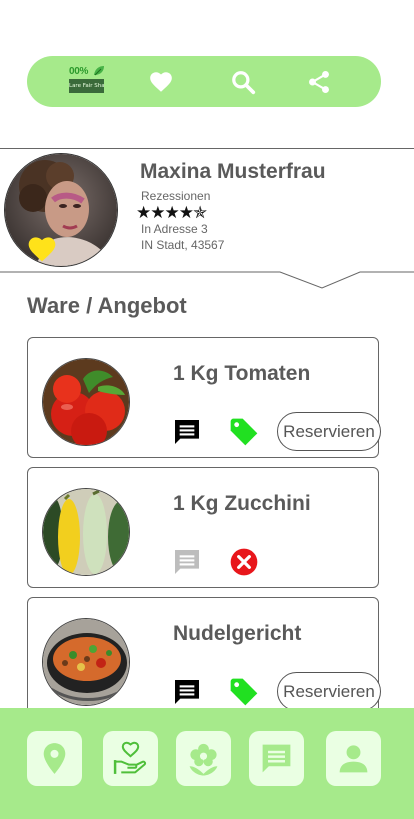  What do you see at coordinates (243, 82) in the screenshot?
I see `search-icon` at bounding box center [243, 82].